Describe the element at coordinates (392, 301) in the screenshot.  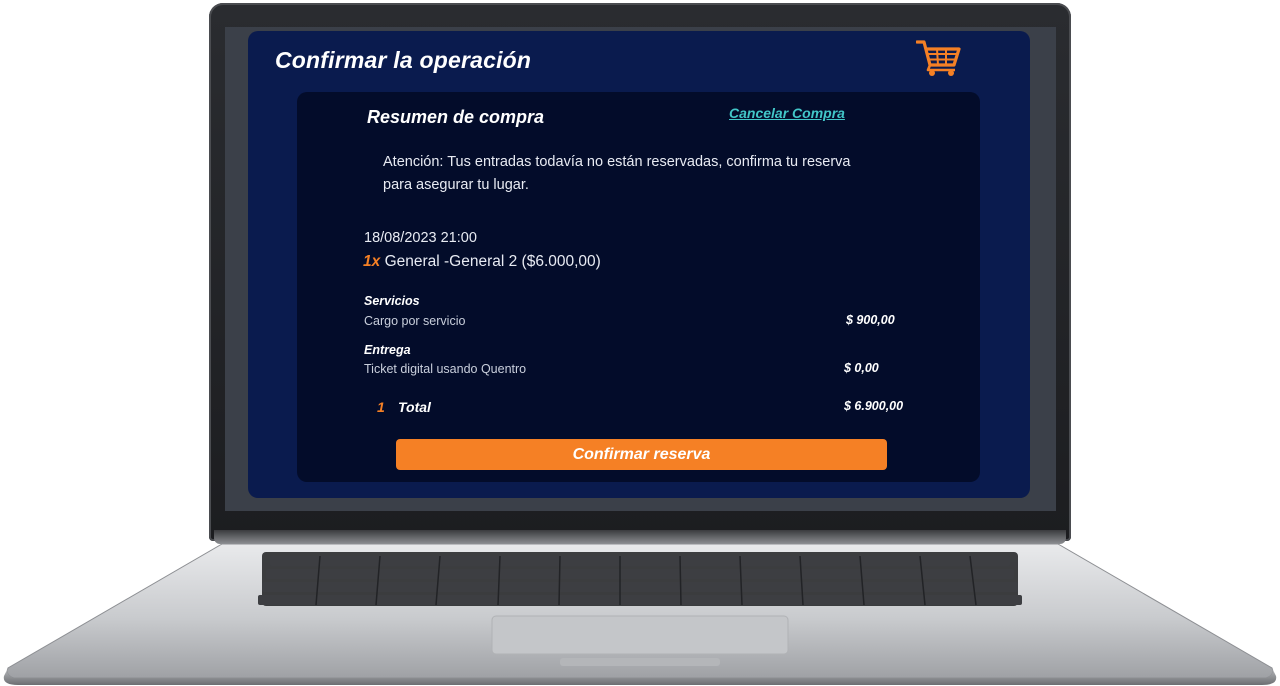
I see `services-label: Servicios` at that location.